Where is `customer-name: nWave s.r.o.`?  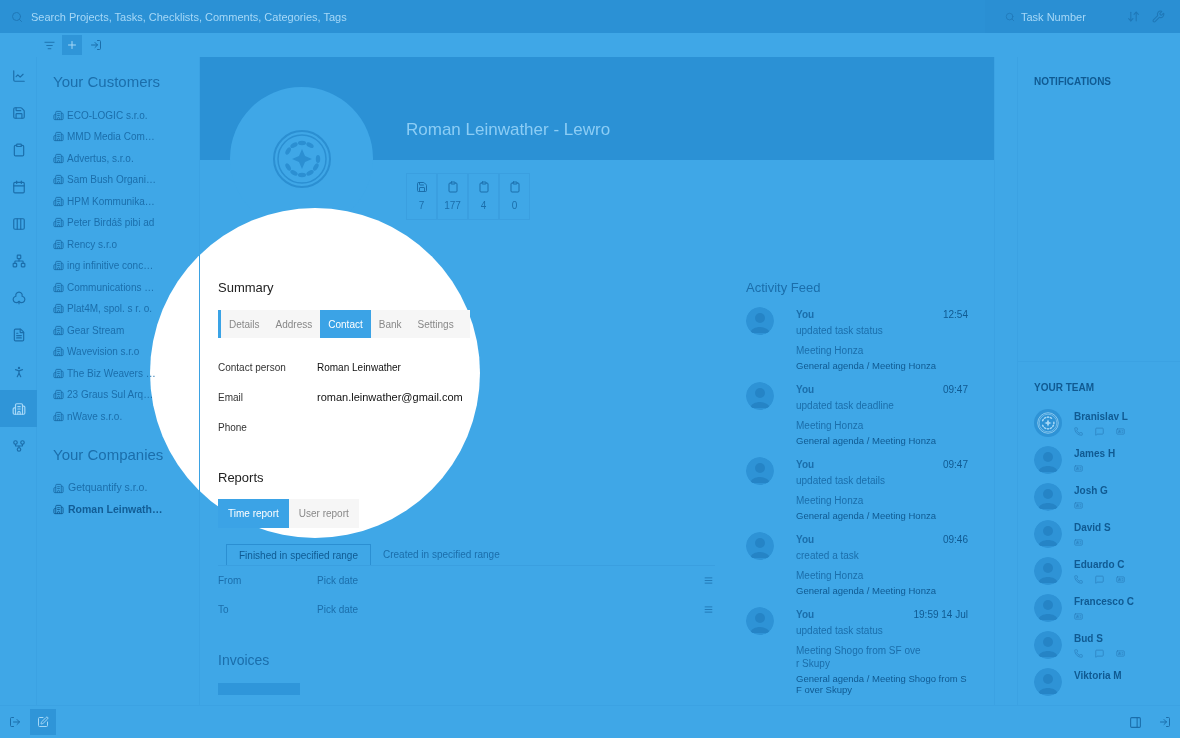
customer-name: nWave s.r.o. is located at coordinates (95, 416).